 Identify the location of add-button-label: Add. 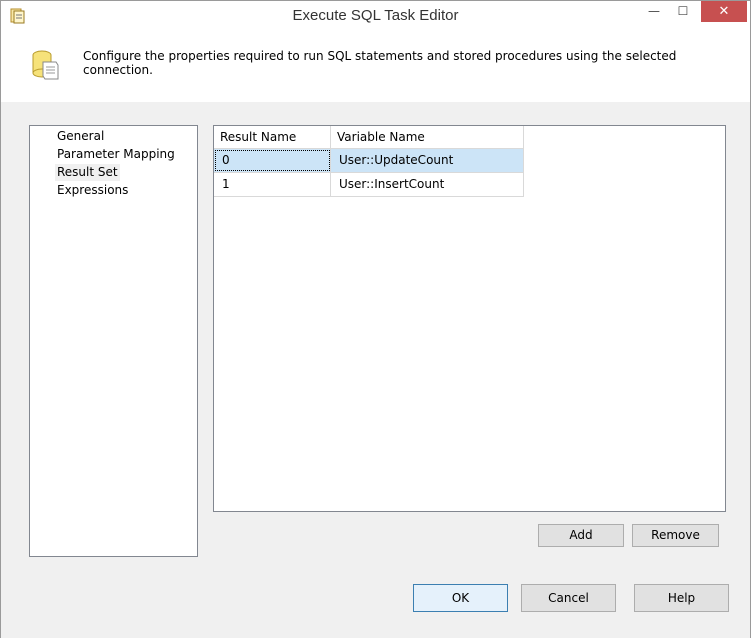
(581, 535).